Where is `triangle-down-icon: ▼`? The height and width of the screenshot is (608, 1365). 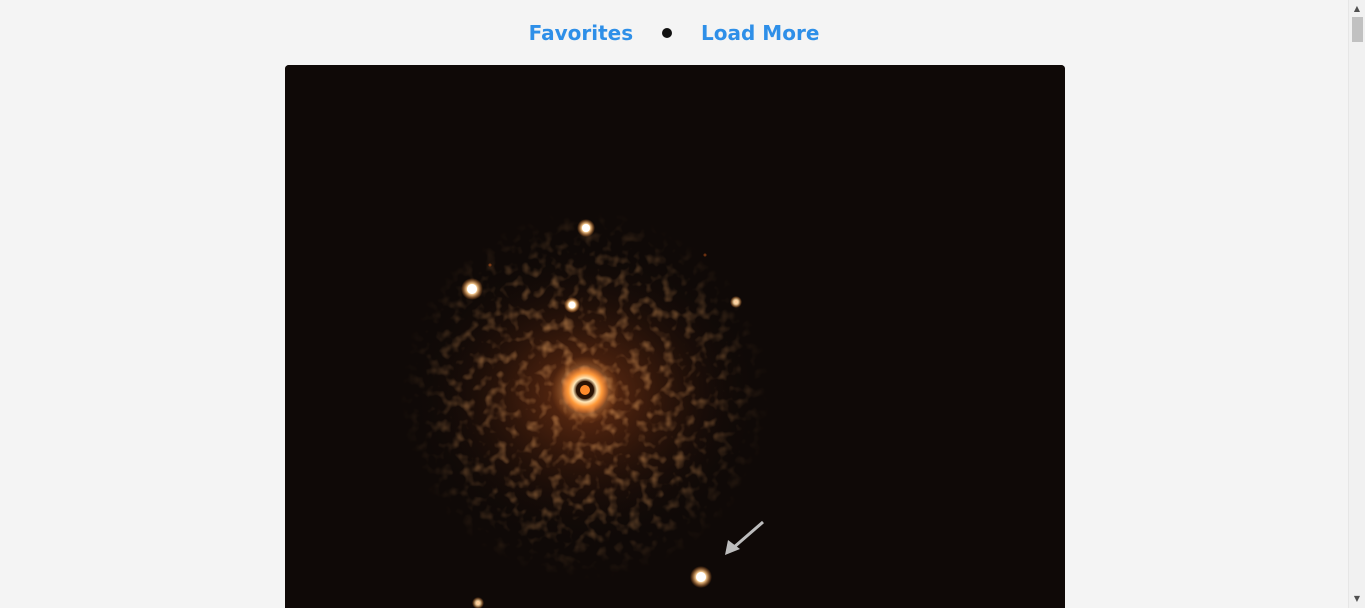 triangle-down-icon: ▼ is located at coordinates (1357, 599).